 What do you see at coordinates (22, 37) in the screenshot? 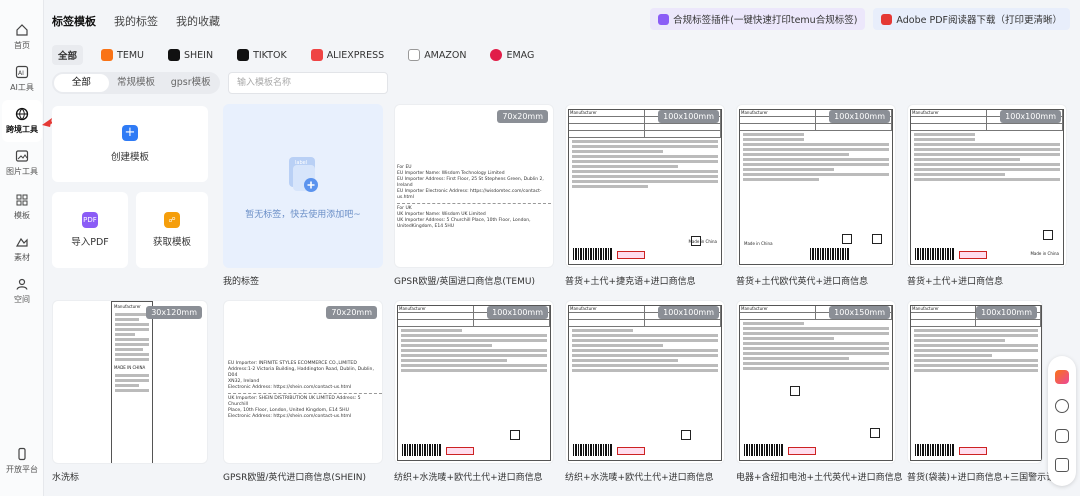
I see `sidebar-item-home: 首页` at bounding box center [22, 37].